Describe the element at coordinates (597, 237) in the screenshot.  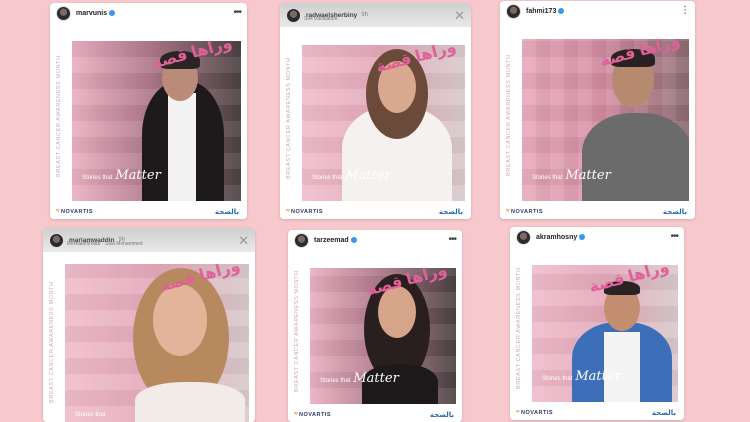
I see `post-header: akramhosny •••` at that location.